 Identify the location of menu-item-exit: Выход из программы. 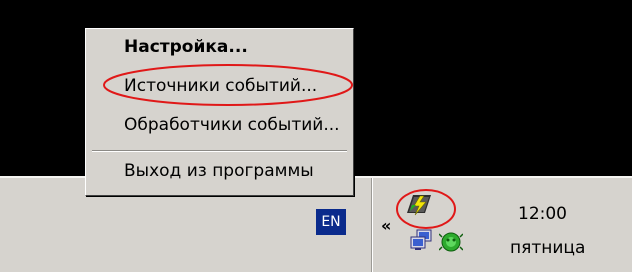
(219, 171).